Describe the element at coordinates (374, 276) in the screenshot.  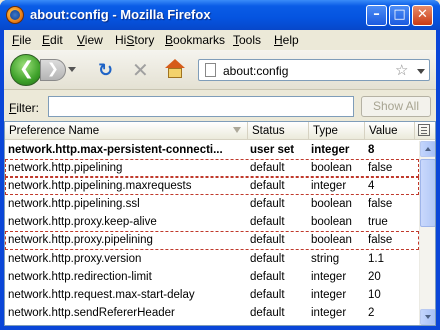
I see `pref-value: 20` at that location.